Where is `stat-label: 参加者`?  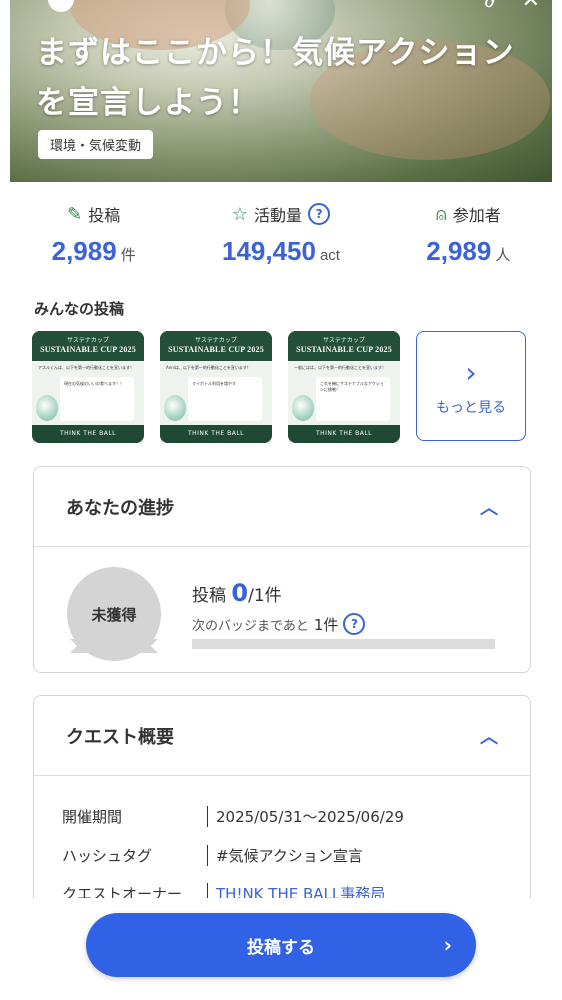
stat-label: 参加者 is located at coordinates (476, 215).